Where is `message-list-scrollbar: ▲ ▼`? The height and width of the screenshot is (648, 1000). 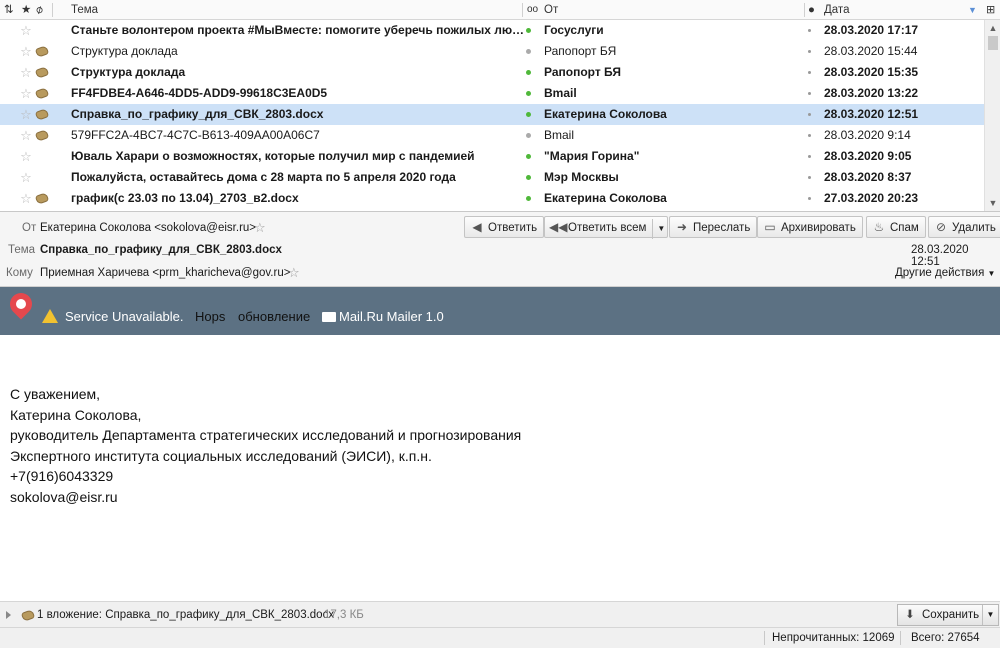 message-list-scrollbar: ▲ ▼ is located at coordinates (992, 115).